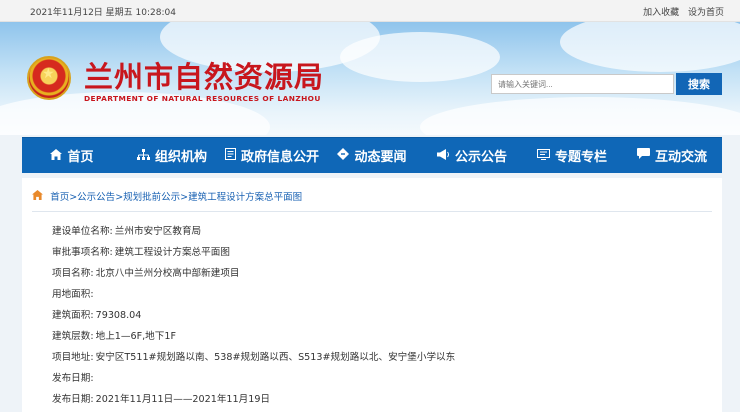  What do you see at coordinates (580, 157) in the screenshot?
I see `nav-label: 专题专栏` at bounding box center [580, 157].